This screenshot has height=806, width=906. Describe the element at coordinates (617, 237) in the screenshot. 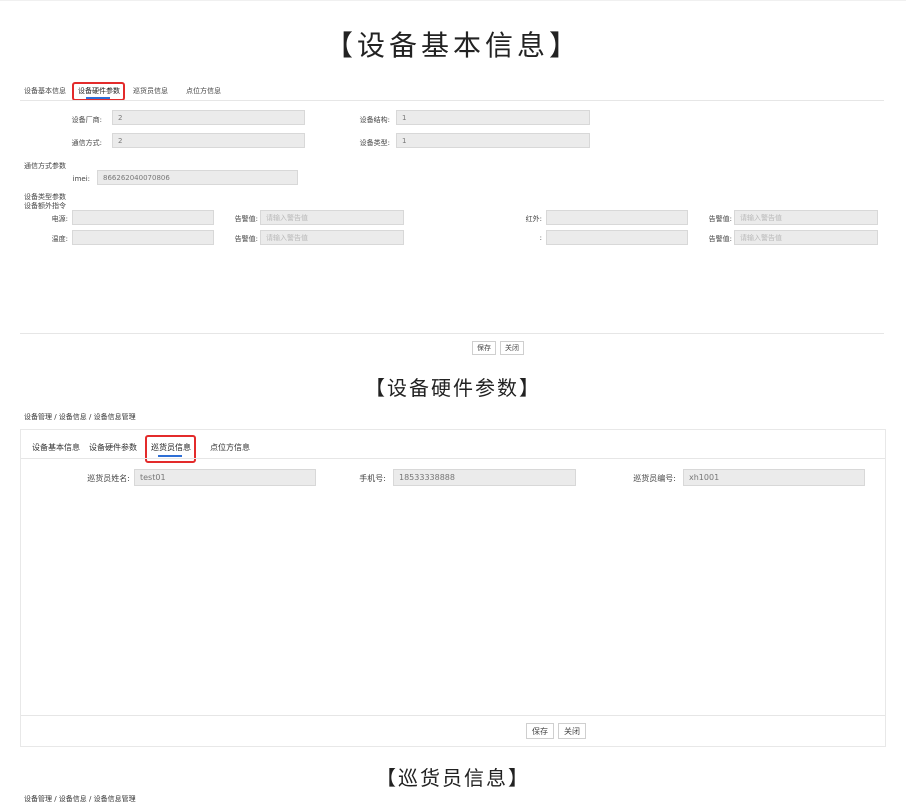

I see `unnamed-param-field` at that location.